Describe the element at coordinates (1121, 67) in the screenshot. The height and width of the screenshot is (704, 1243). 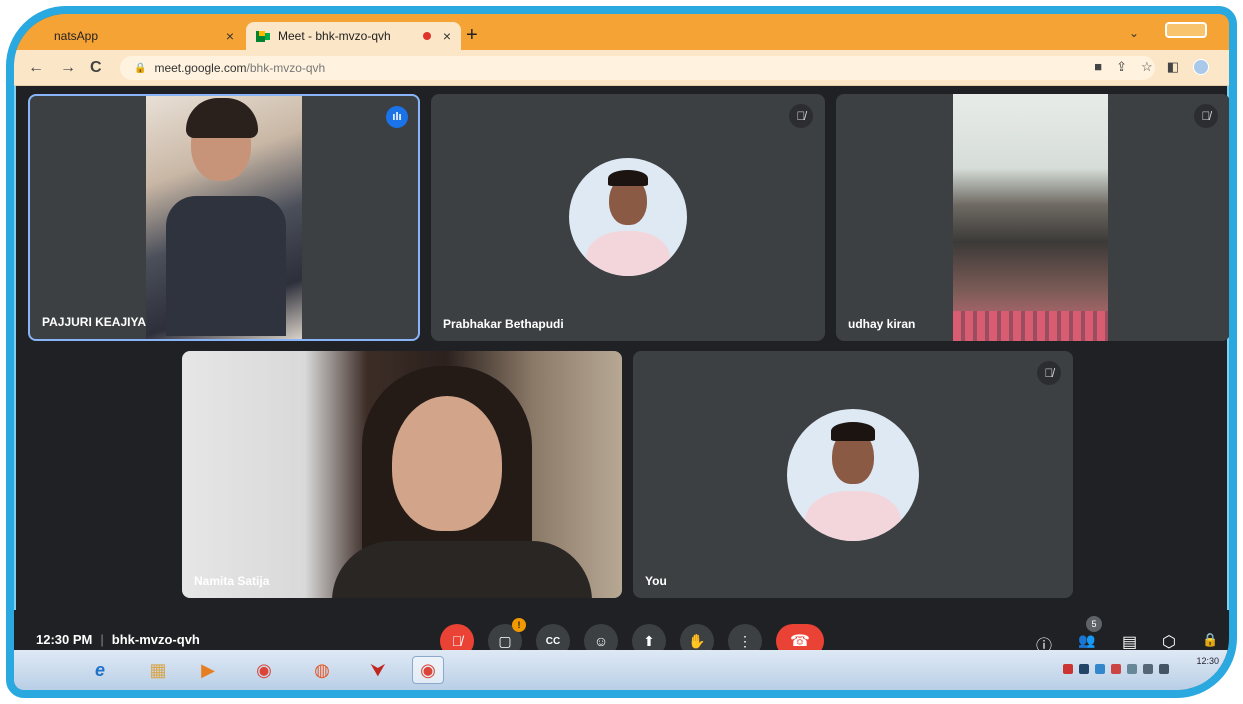
I see `share-icon: ⇪` at that location.